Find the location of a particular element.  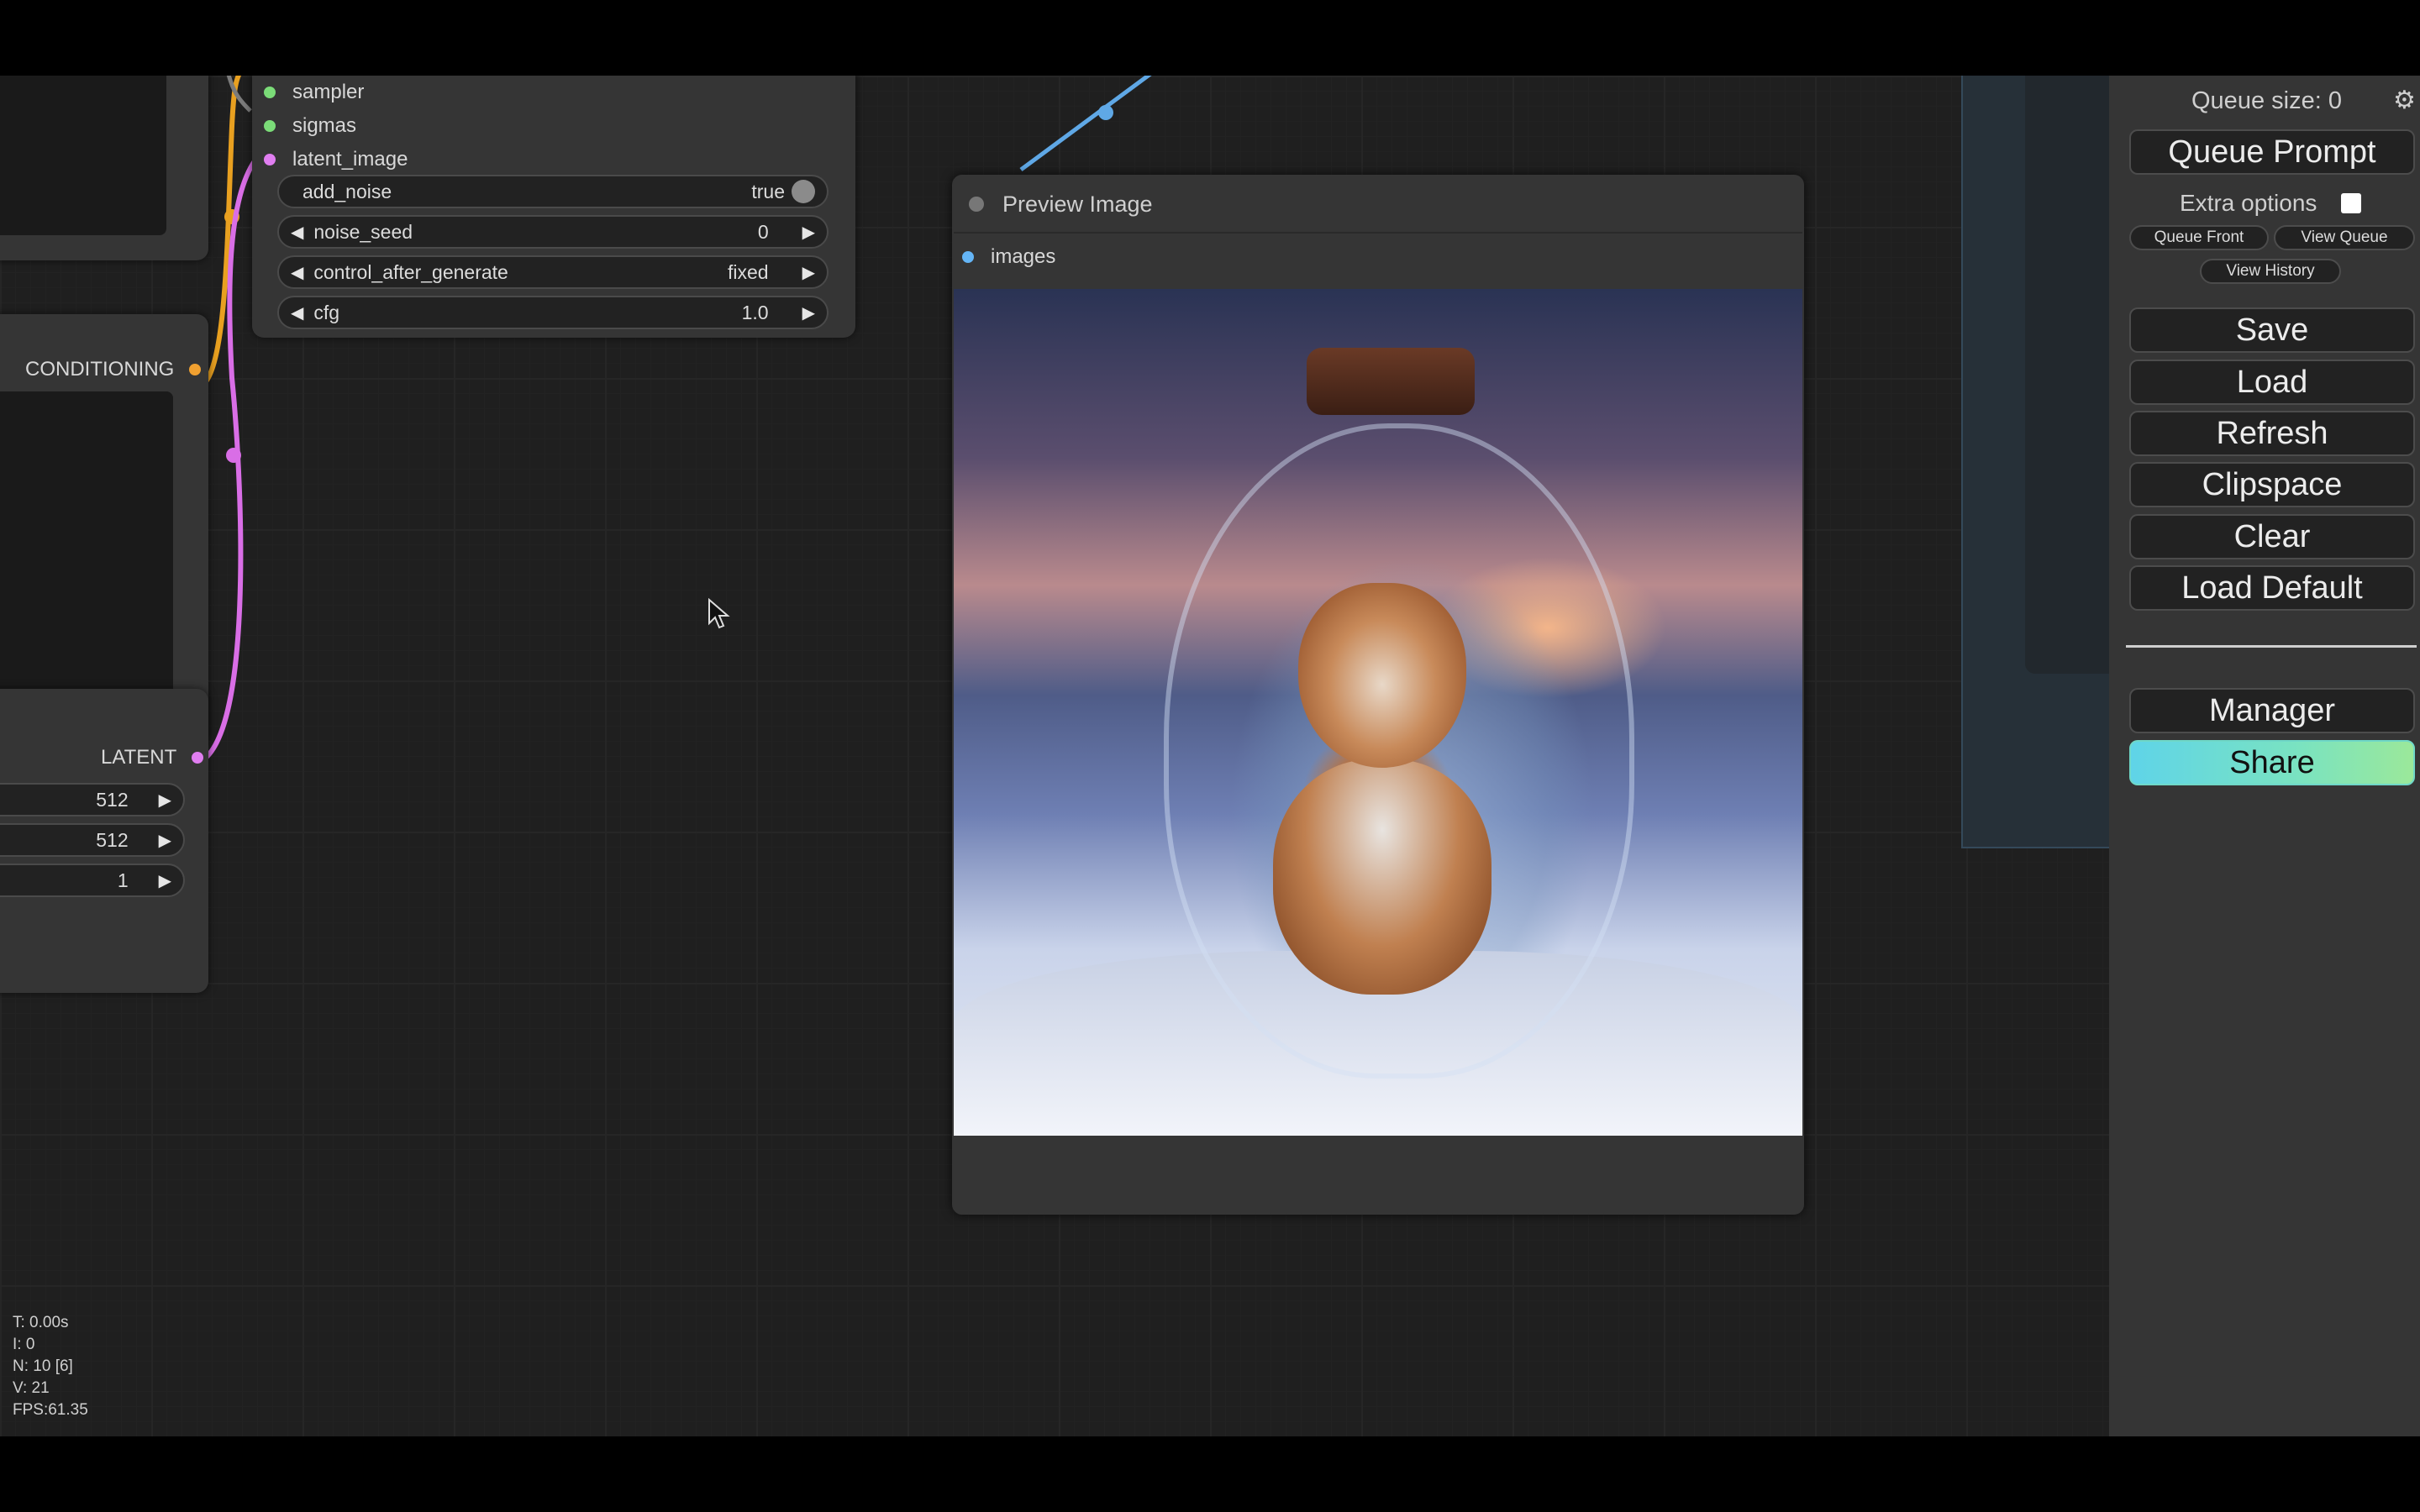

load-button: Load is located at coordinates (2272, 382).